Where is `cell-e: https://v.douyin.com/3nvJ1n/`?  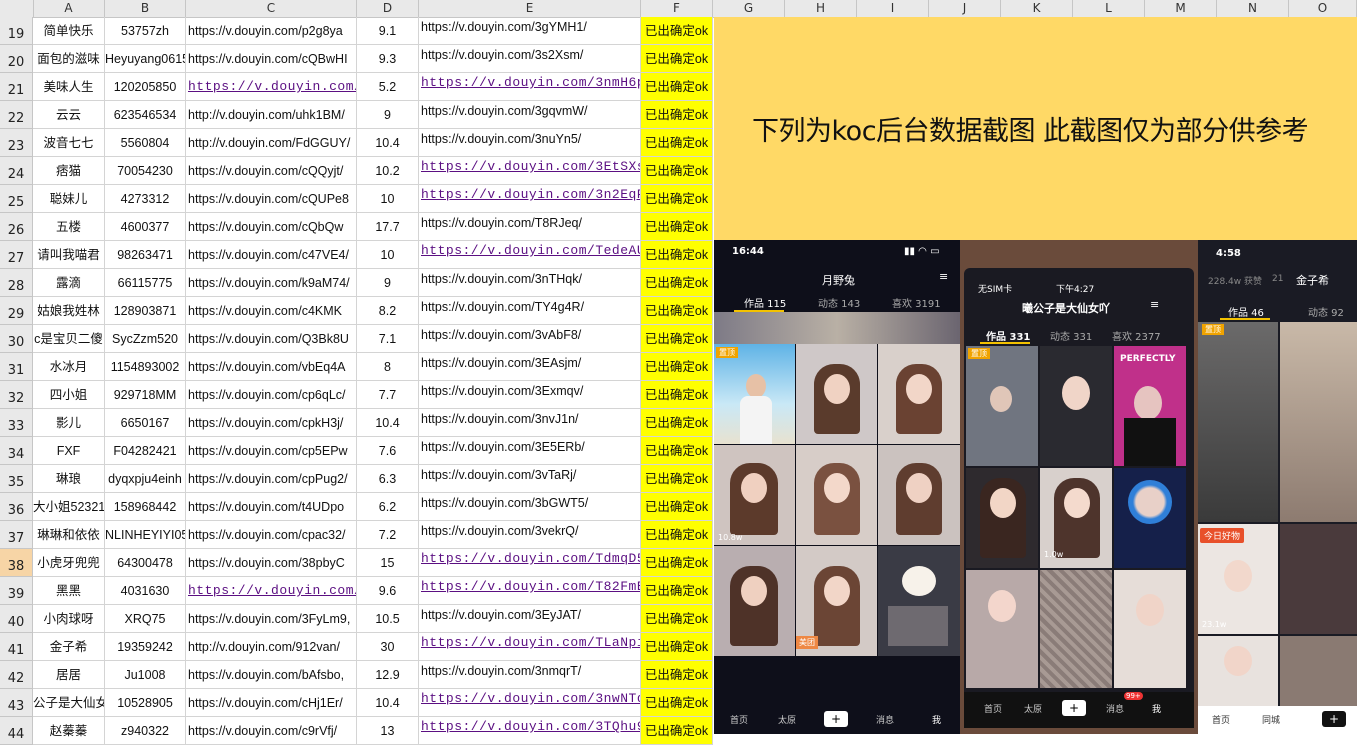
cell-e: https://v.douyin.com/3nvJ1n/ is located at coordinates (530, 423).